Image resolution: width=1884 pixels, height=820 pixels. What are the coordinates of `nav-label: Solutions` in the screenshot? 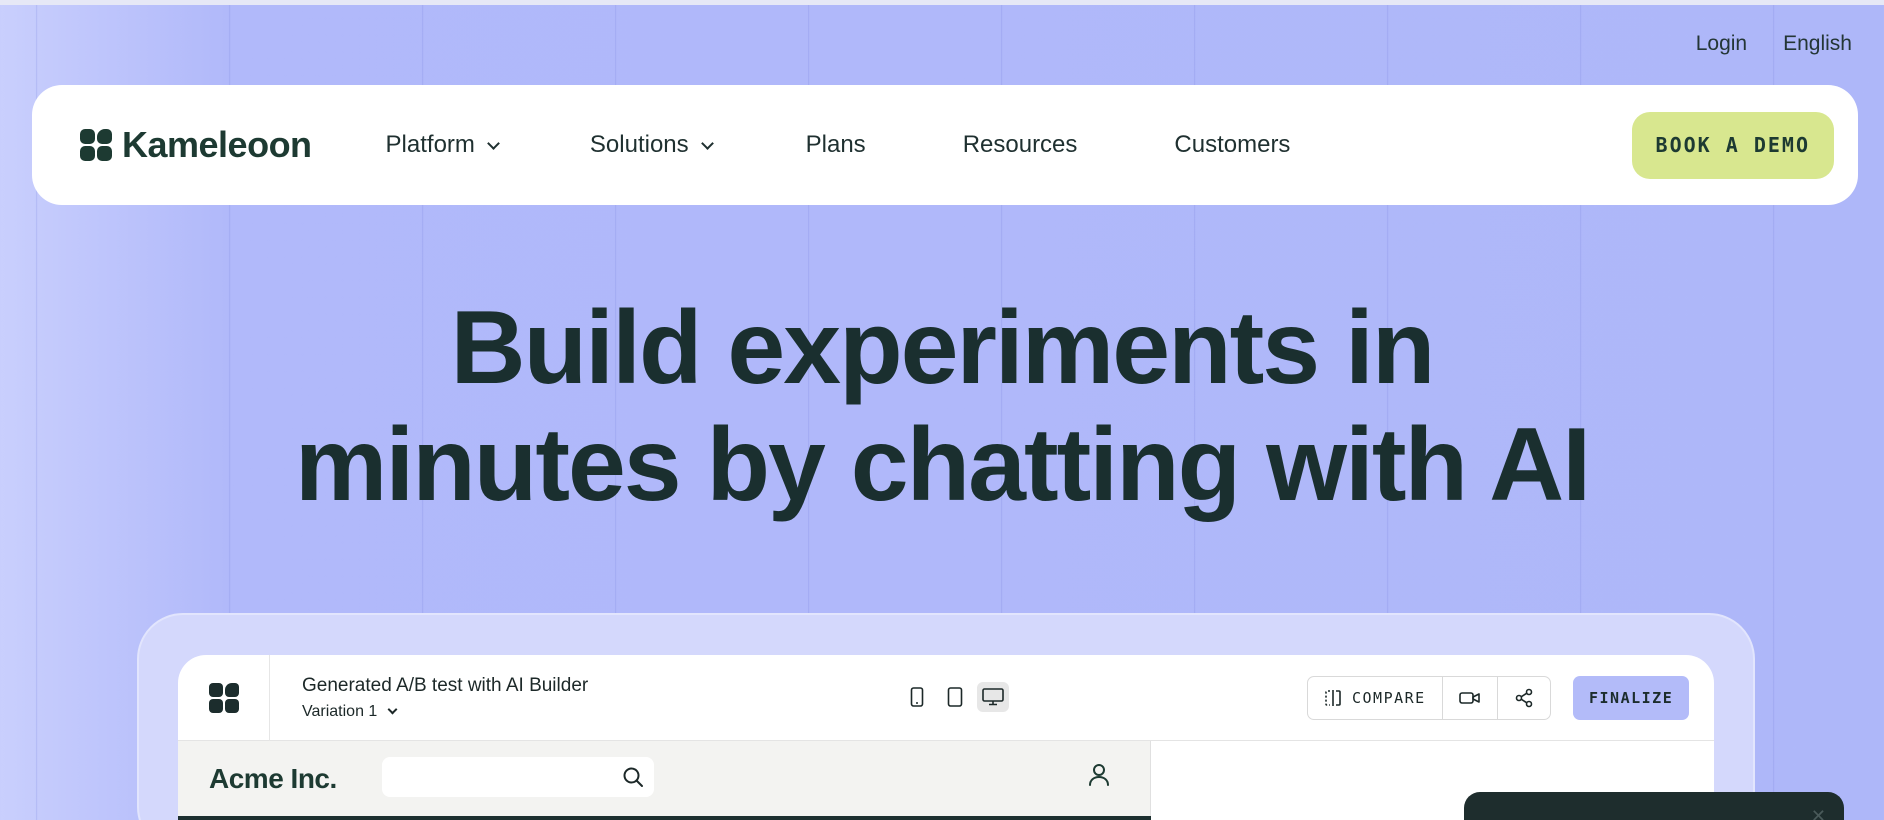 It's located at (639, 144).